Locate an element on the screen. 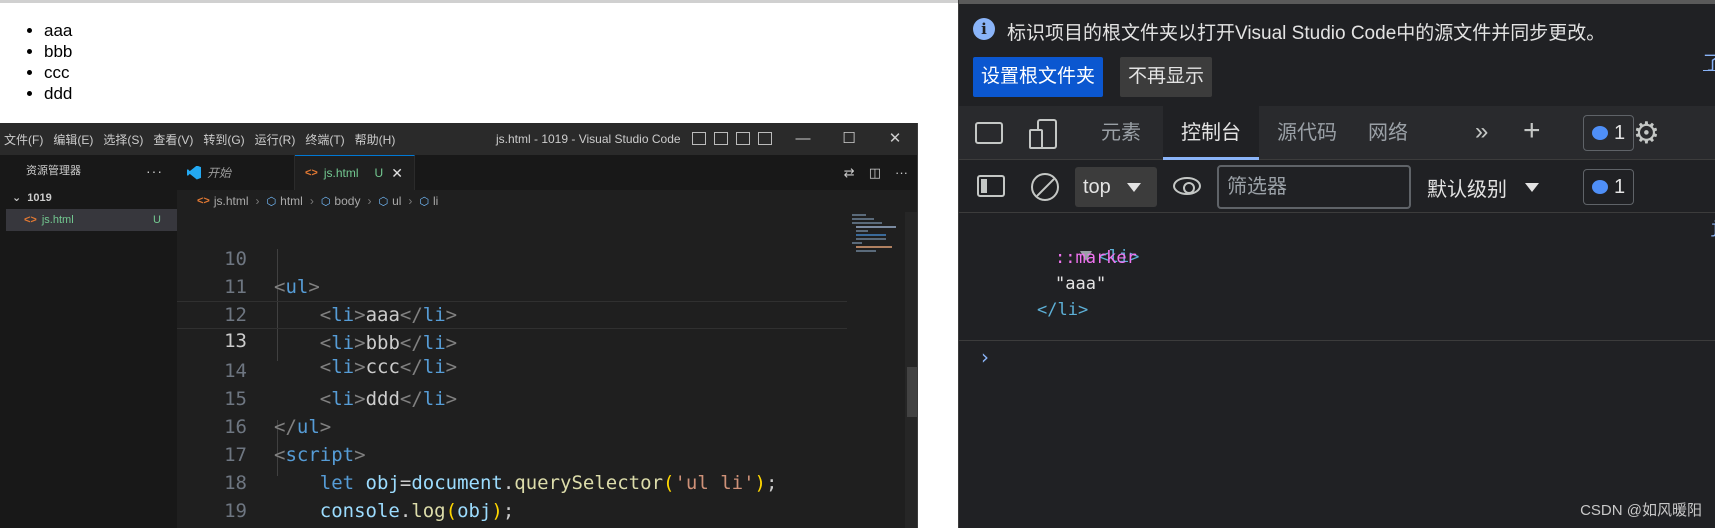 This screenshot has height=528, width=1715. symbol-icon: ⬡ is located at coordinates (383, 201).